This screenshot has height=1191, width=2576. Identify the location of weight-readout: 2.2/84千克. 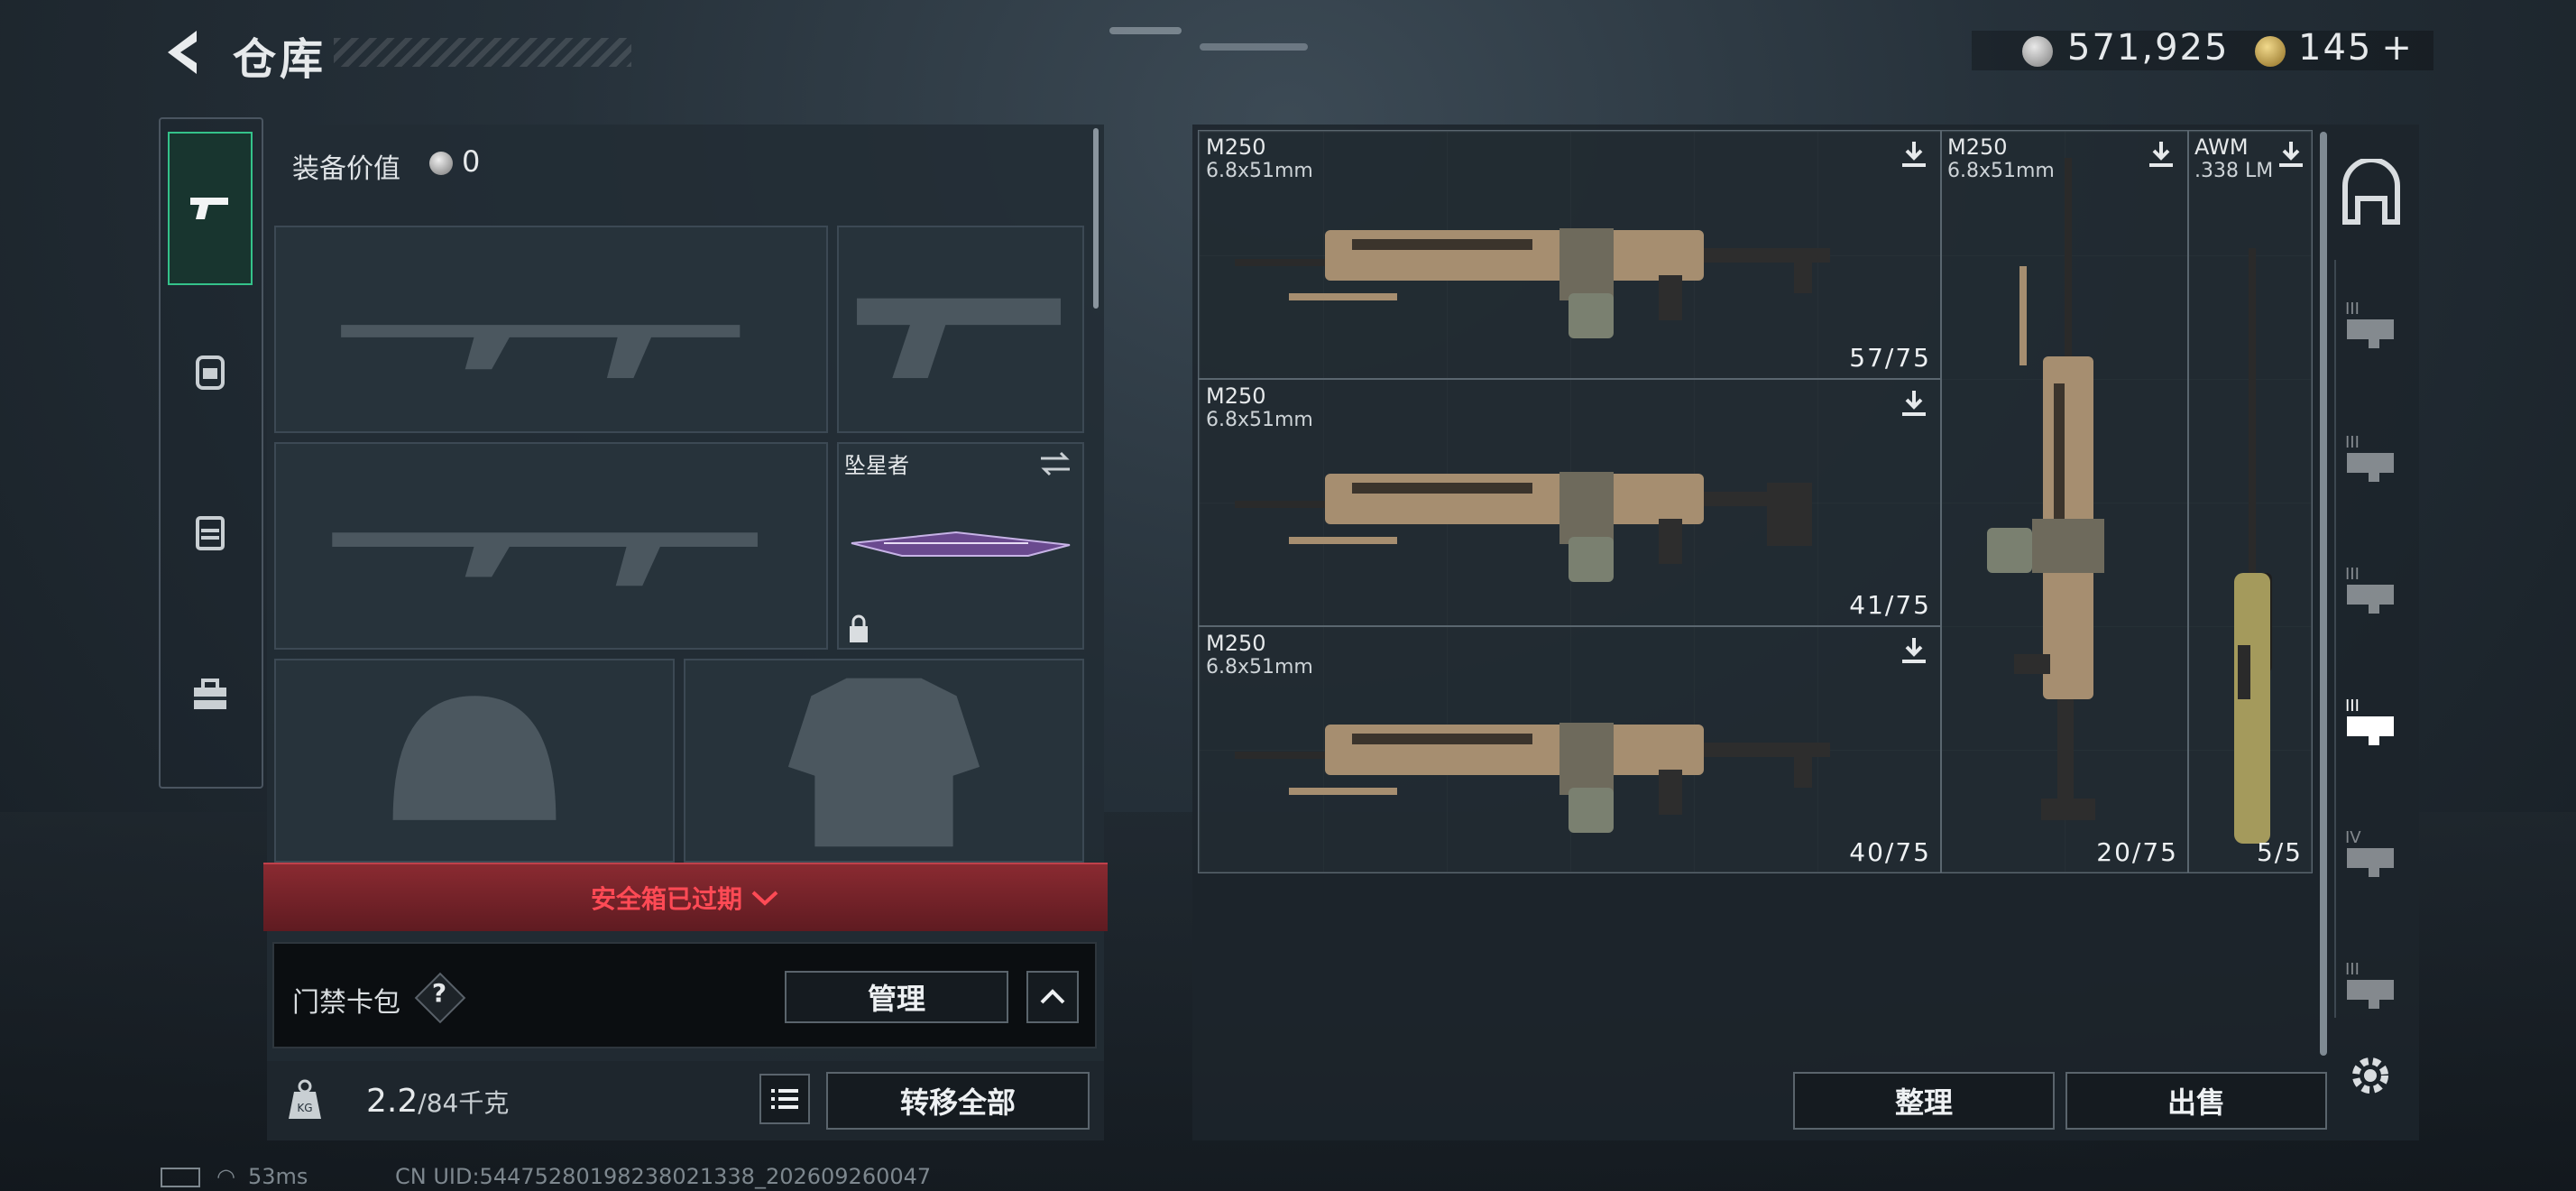
(438, 1101).